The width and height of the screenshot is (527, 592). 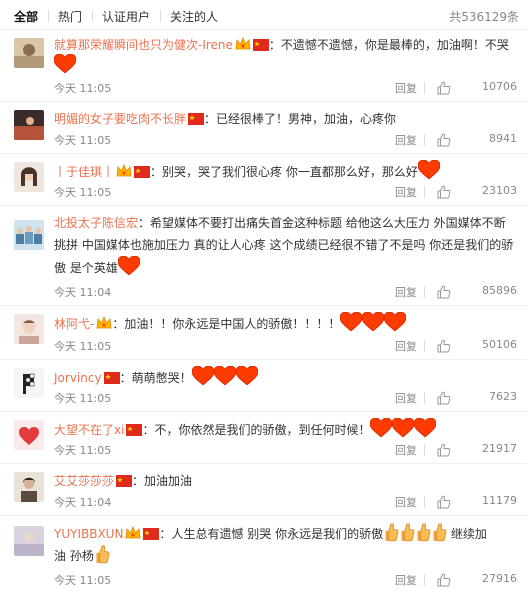 What do you see at coordinates (96, 223) in the screenshot?
I see `username-link: 北投太子陈信宏` at bounding box center [96, 223].